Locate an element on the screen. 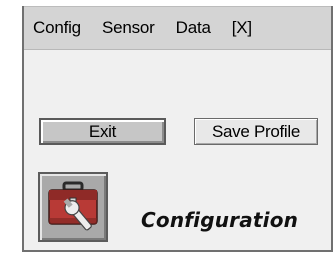  menu-sensor: Sensor is located at coordinates (128, 28).